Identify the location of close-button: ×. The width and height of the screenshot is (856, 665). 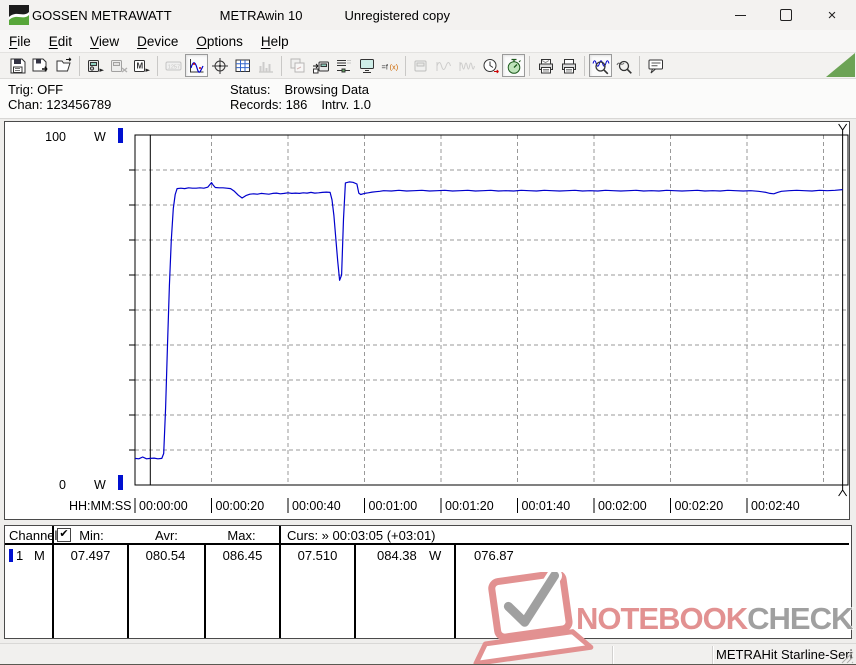
(832, 15).